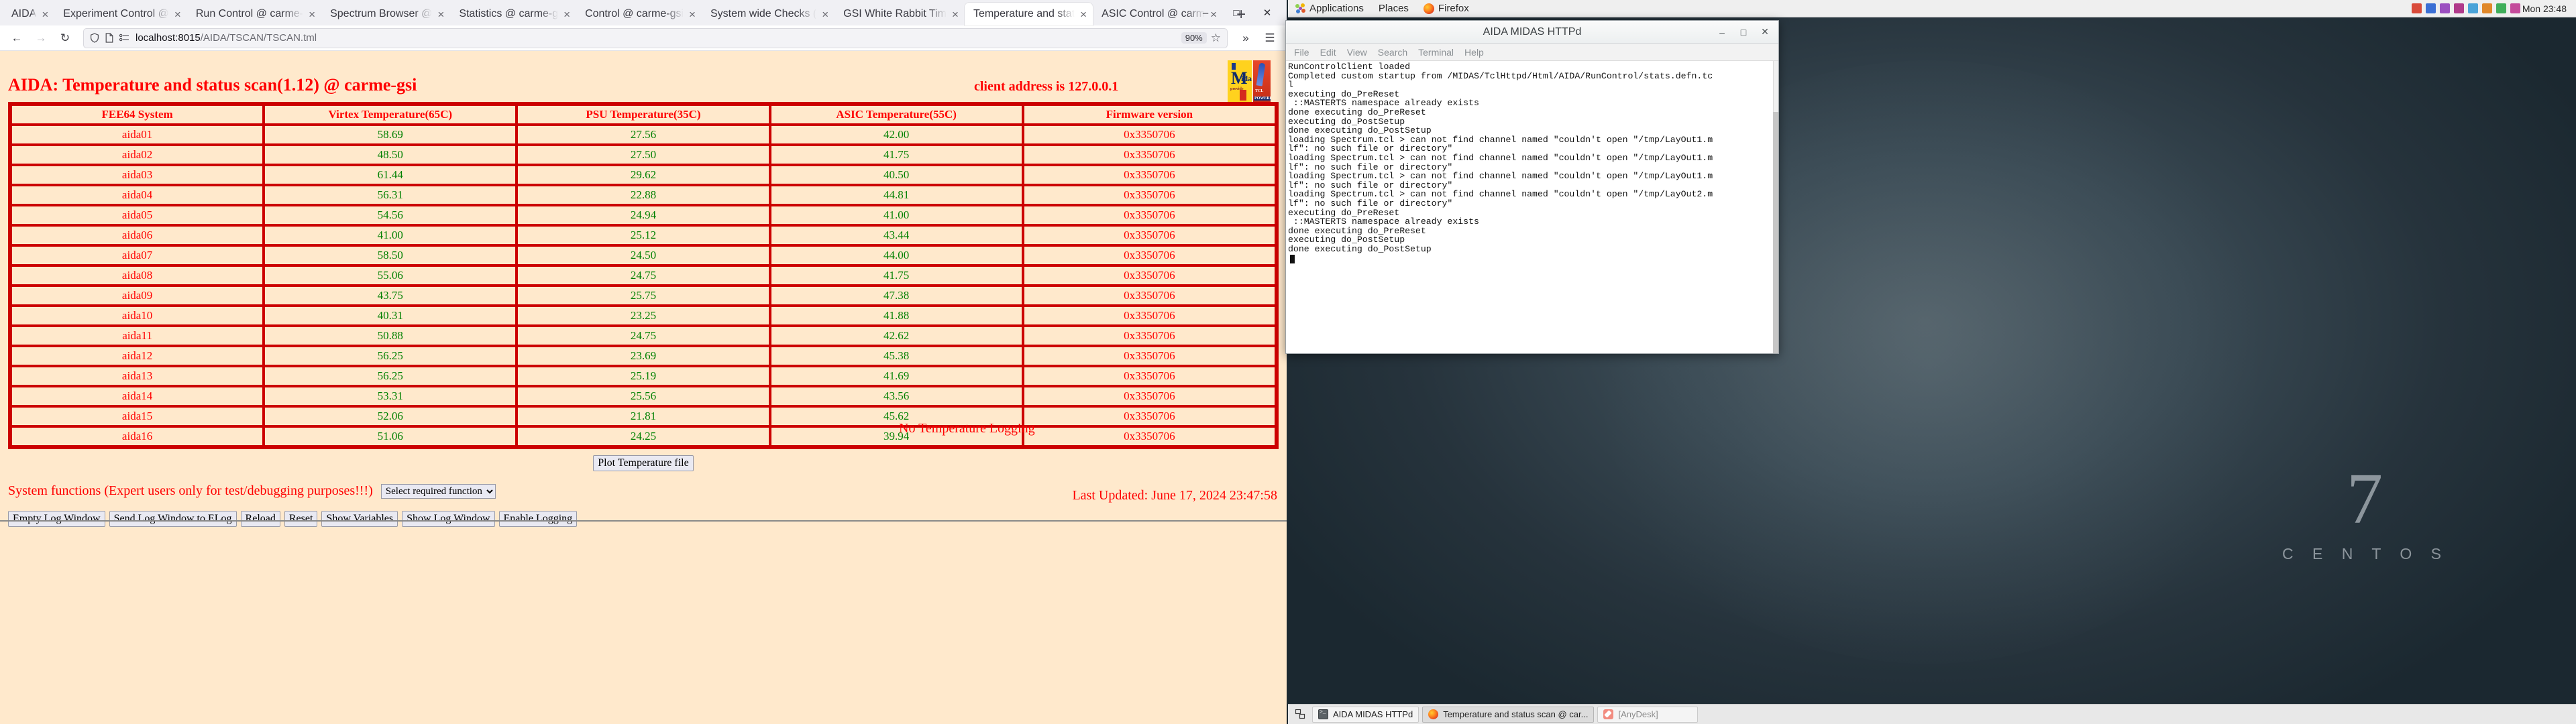  What do you see at coordinates (168, 38) in the screenshot?
I see `url-host: localhost:8015` at bounding box center [168, 38].